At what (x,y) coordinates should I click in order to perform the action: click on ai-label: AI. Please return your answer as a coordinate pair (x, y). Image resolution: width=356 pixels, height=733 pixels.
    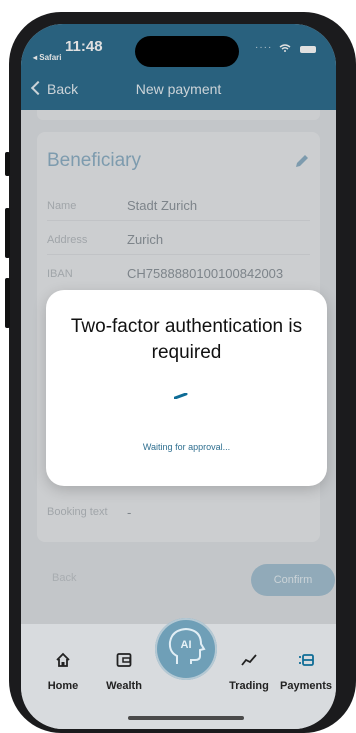
    Looking at the image, I should click on (186, 645).